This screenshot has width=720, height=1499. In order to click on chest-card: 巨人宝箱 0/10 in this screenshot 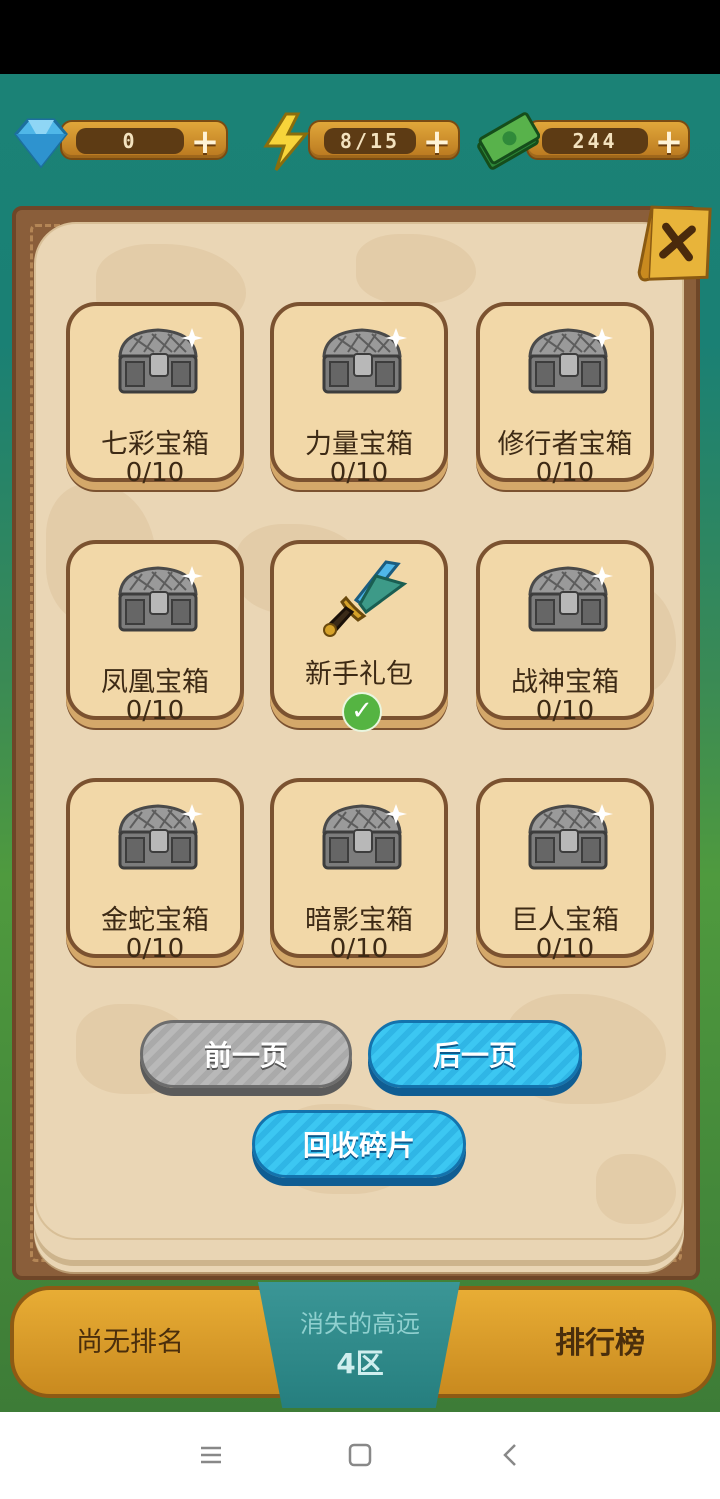, I will do `click(565, 871)`.